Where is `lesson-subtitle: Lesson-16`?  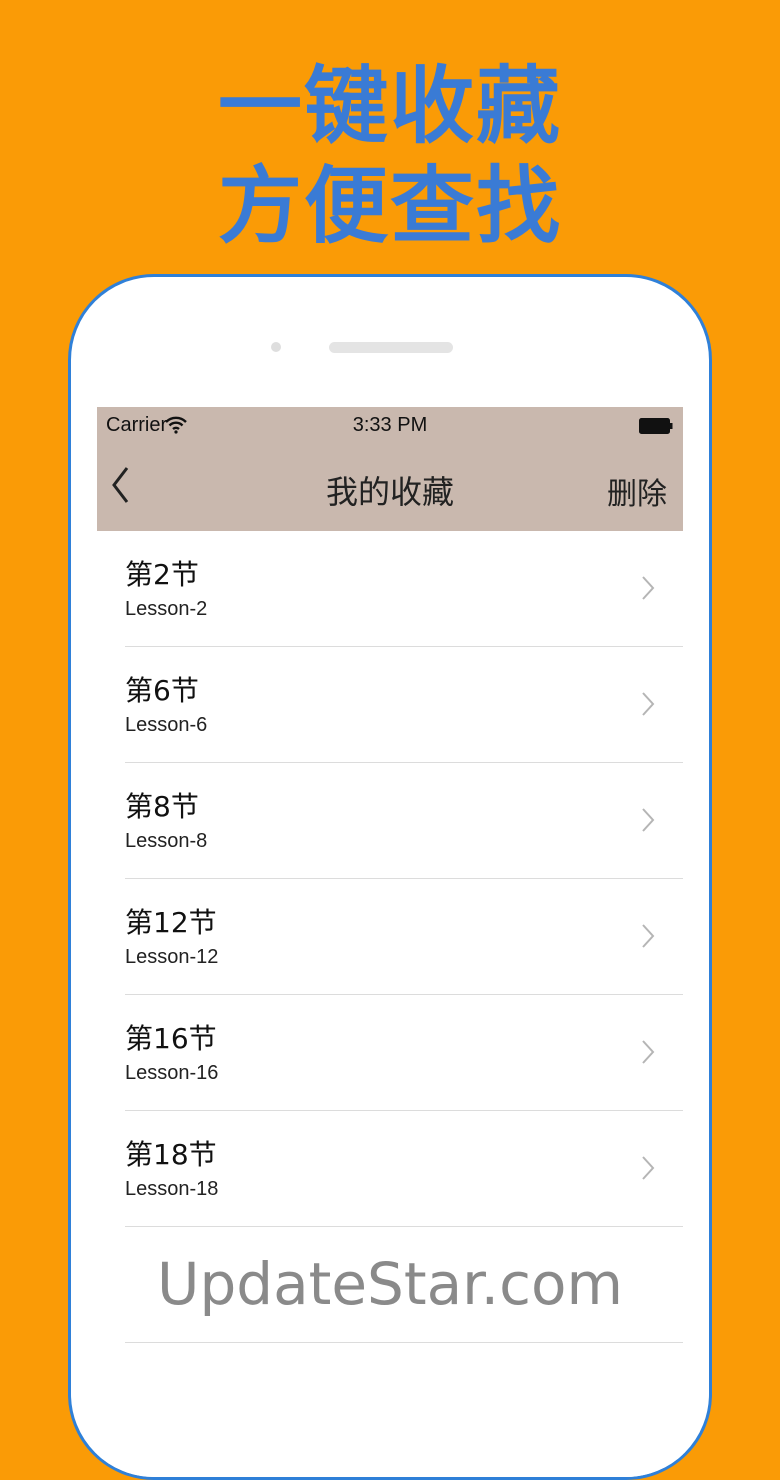
lesson-subtitle: Lesson-16 is located at coordinates (172, 1073).